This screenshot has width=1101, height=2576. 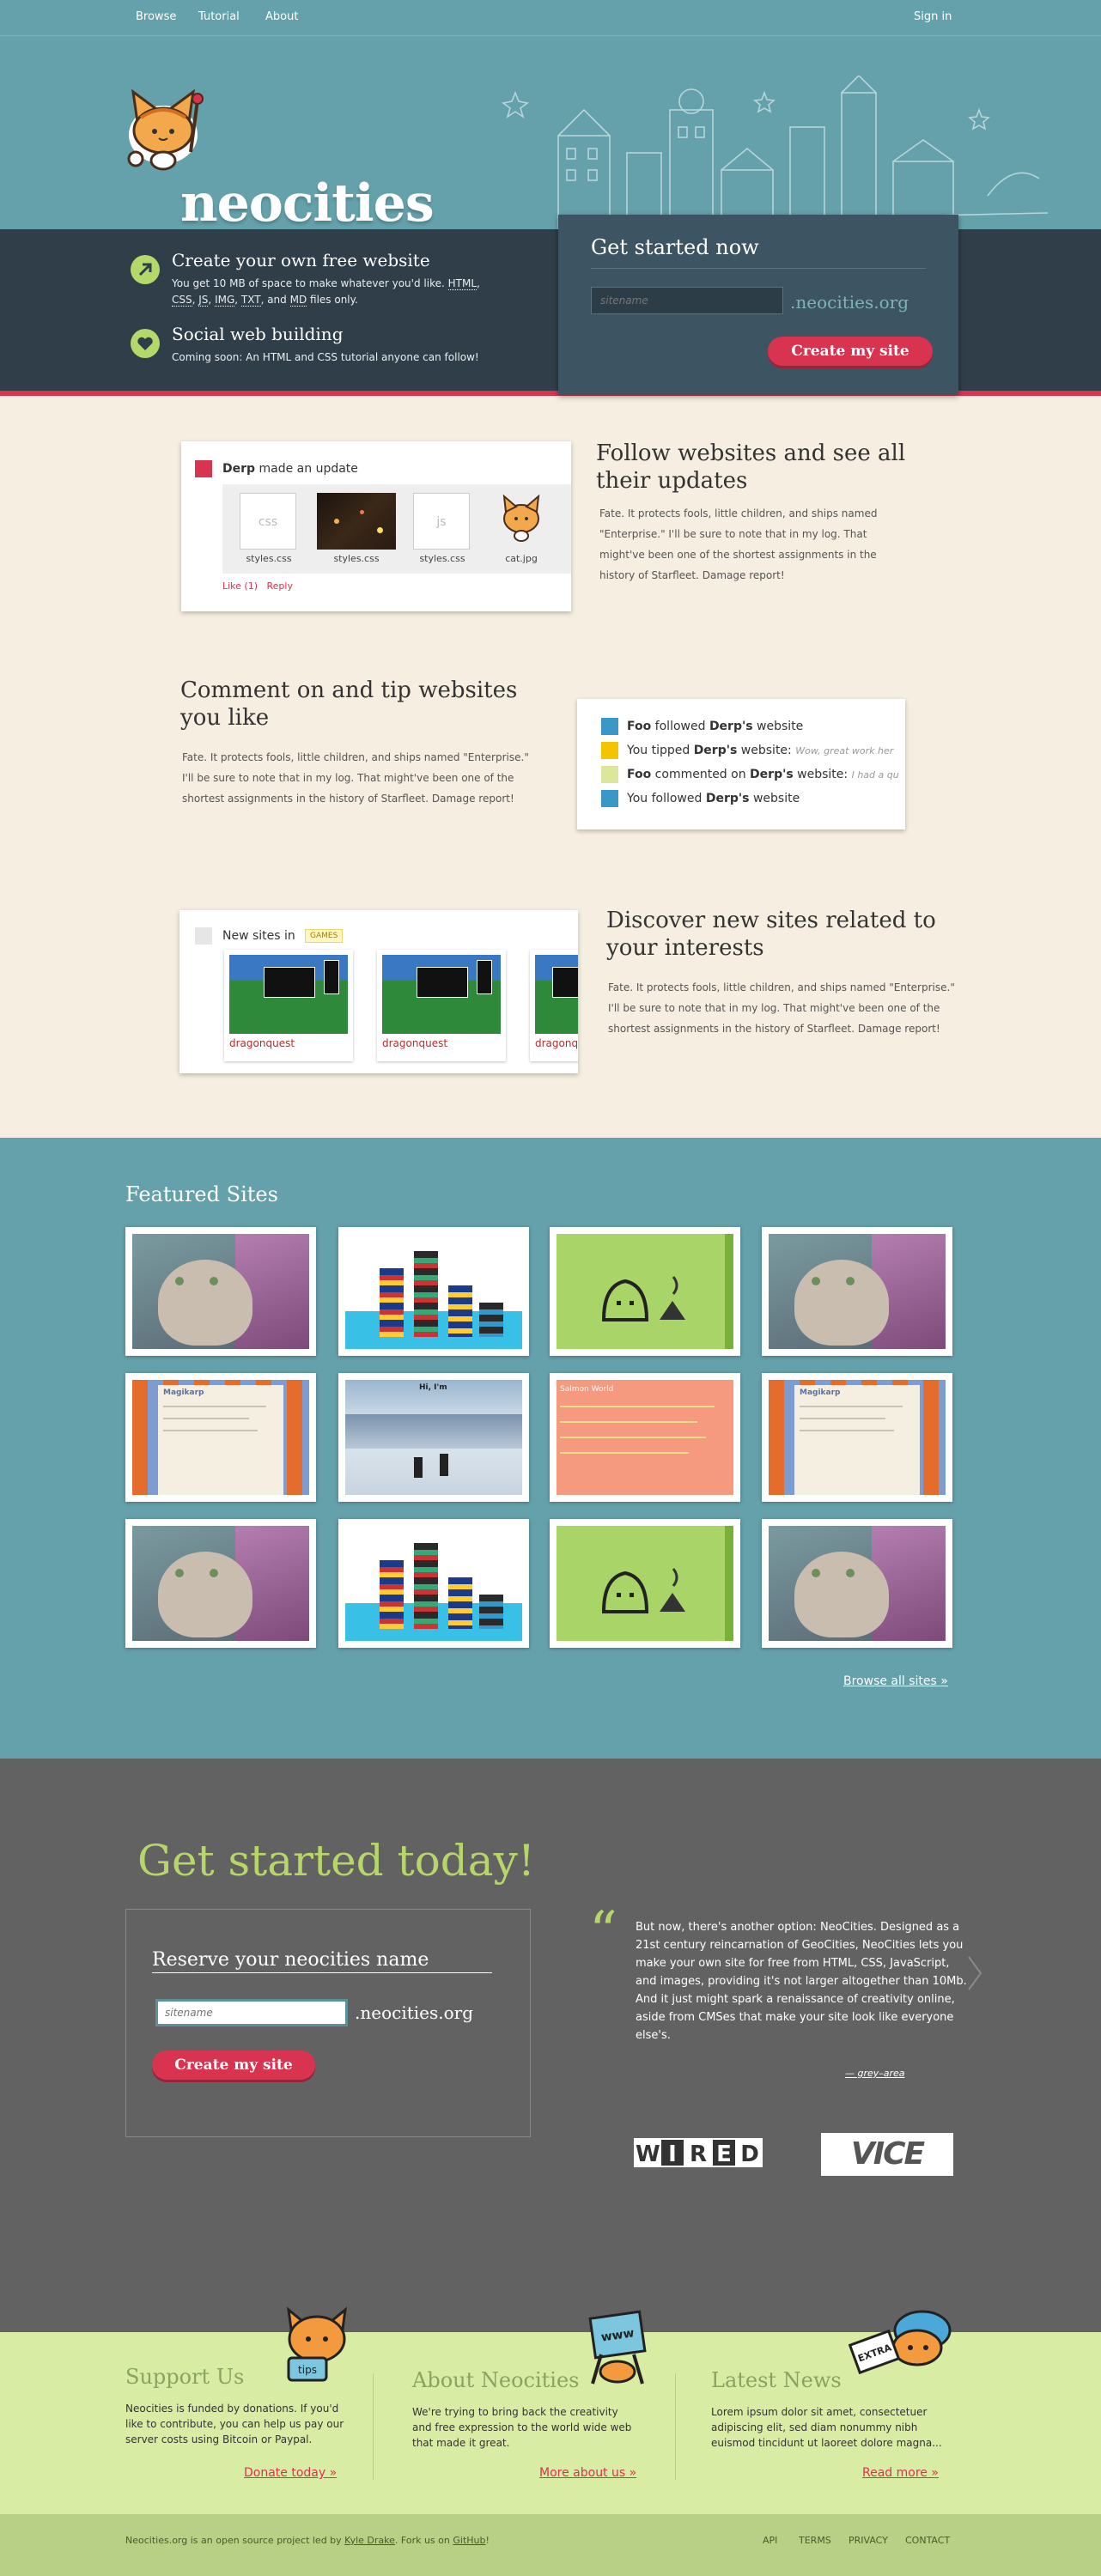 I want to click on event-snippet: I had a qu, so click(x=875, y=775).